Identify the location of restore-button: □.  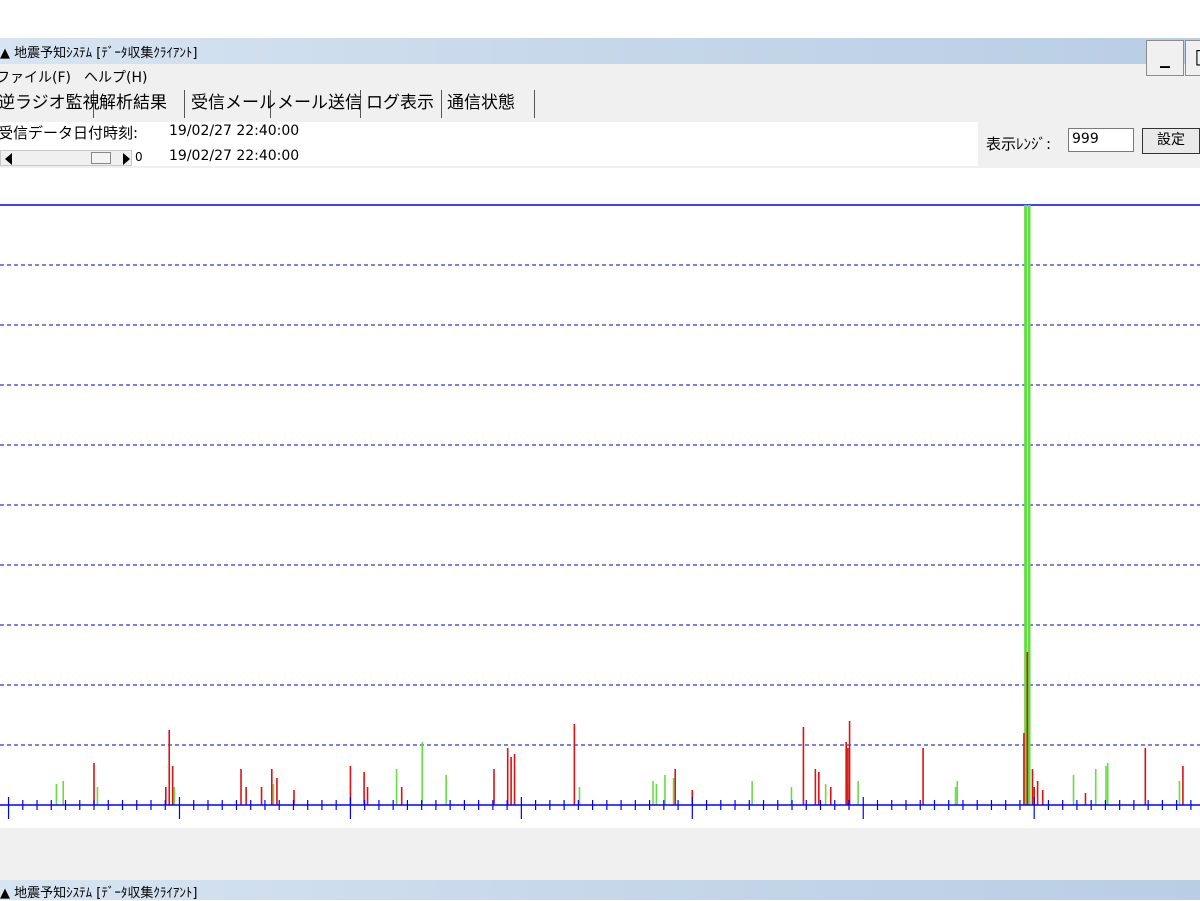
(1192, 58).